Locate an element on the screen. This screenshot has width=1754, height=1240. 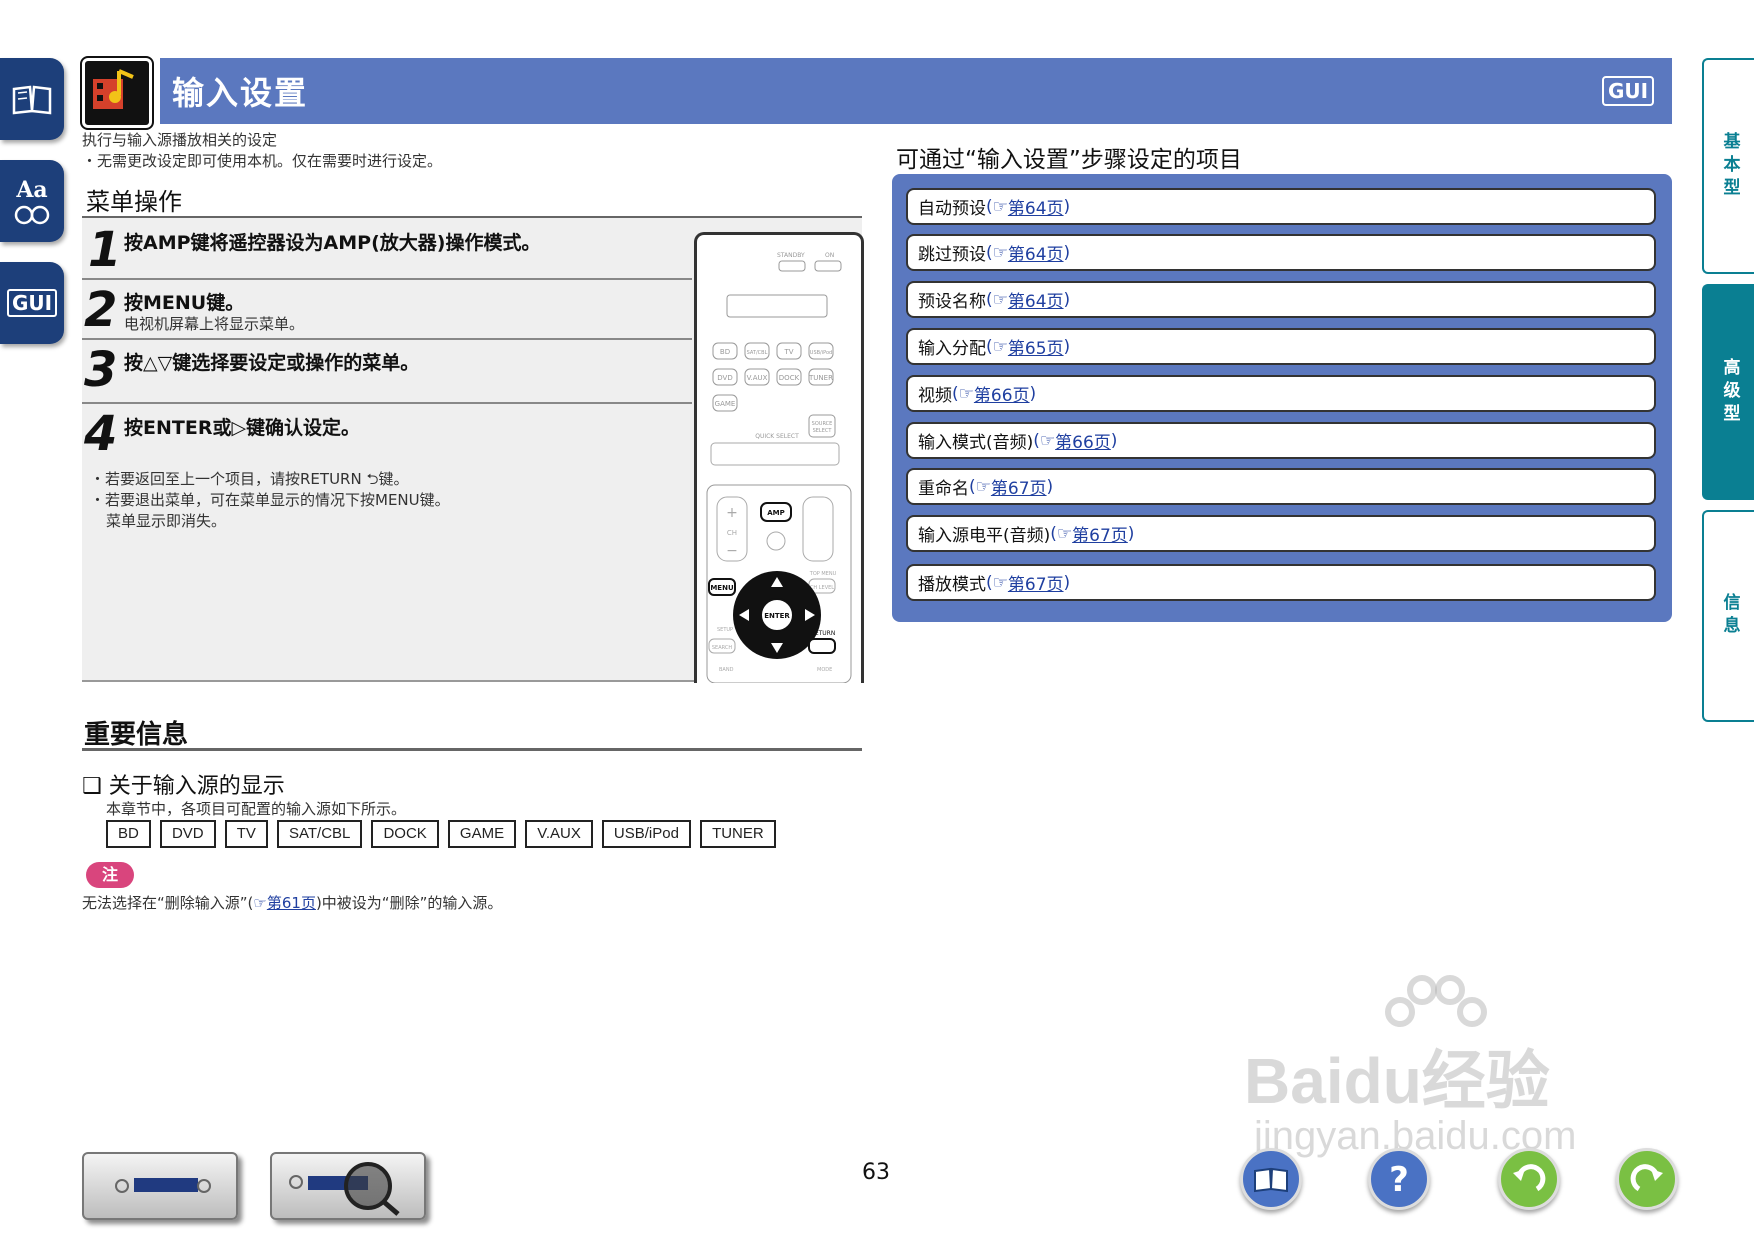
remote-label: CH LEVEL is located at coordinates (822, 588).